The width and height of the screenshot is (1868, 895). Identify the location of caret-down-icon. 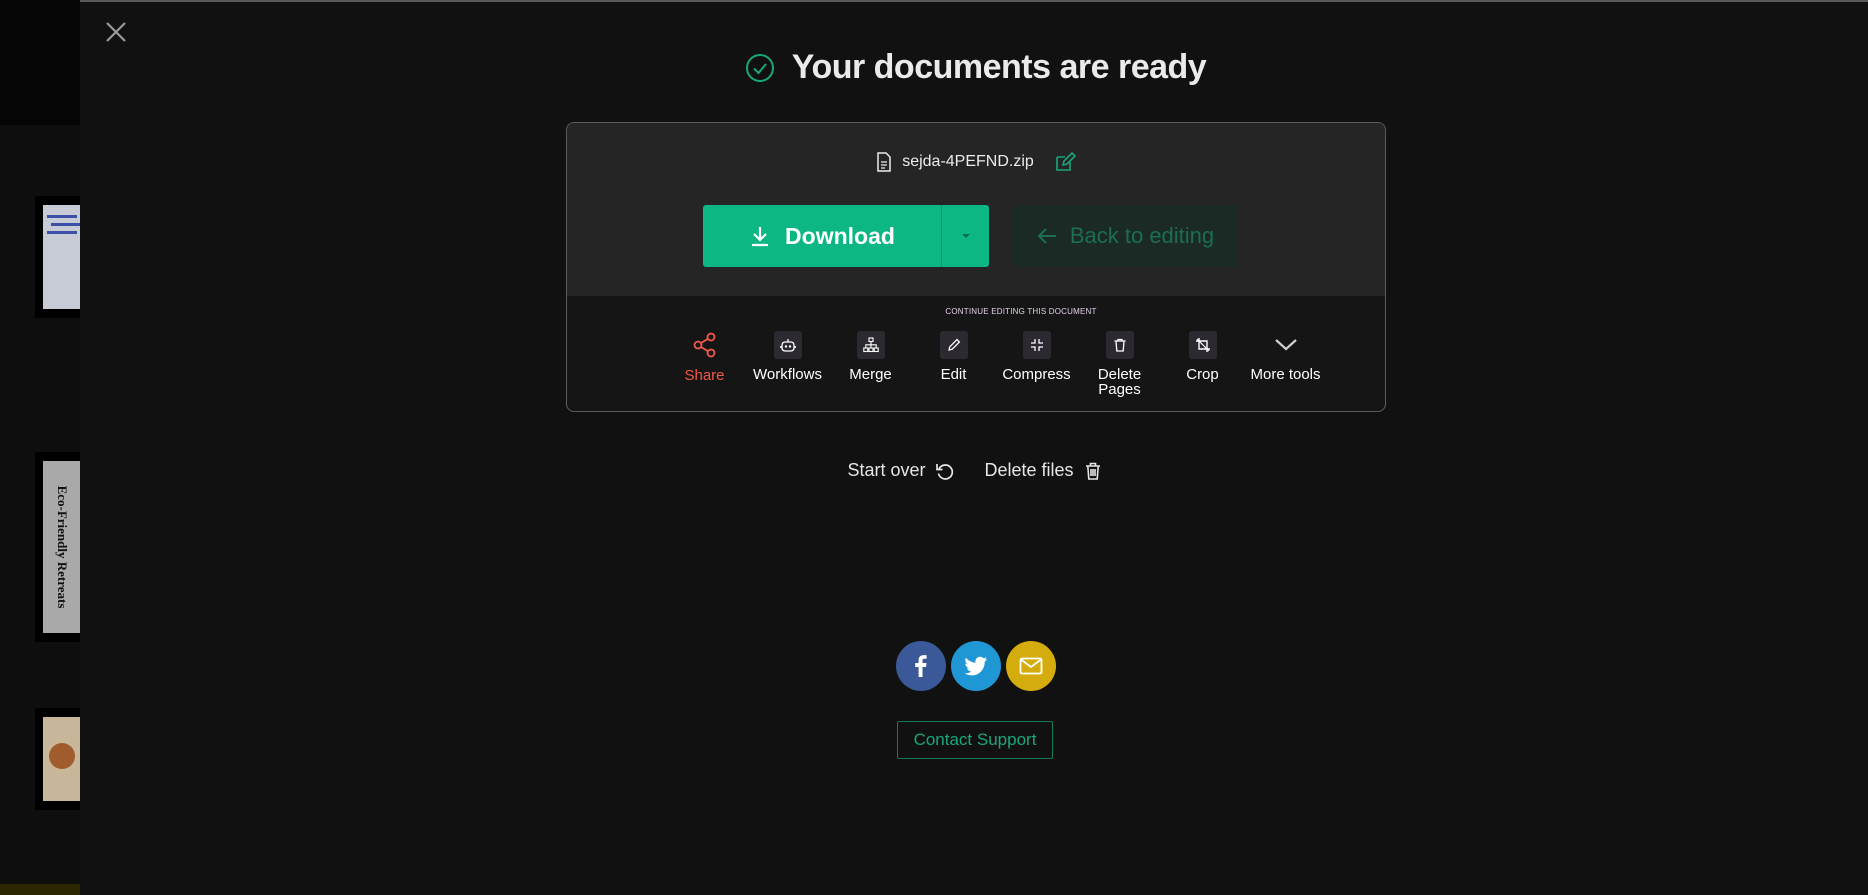
(965, 236).